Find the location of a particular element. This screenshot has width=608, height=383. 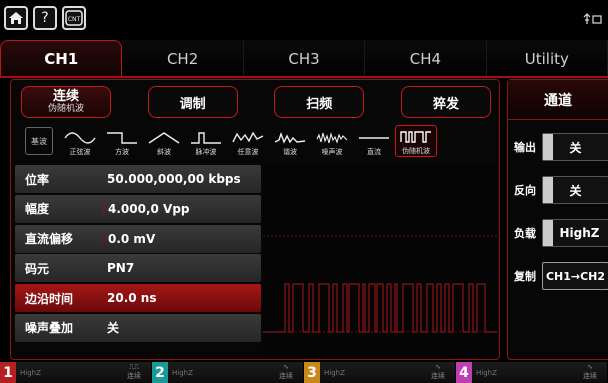

noise-icon is located at coordinates (332, 137).